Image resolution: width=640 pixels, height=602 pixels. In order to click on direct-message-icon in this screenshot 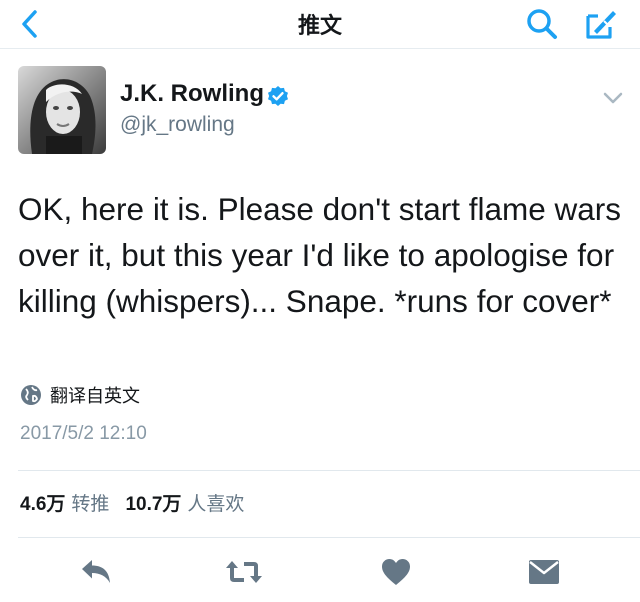, I will do `click(544, 572)`.